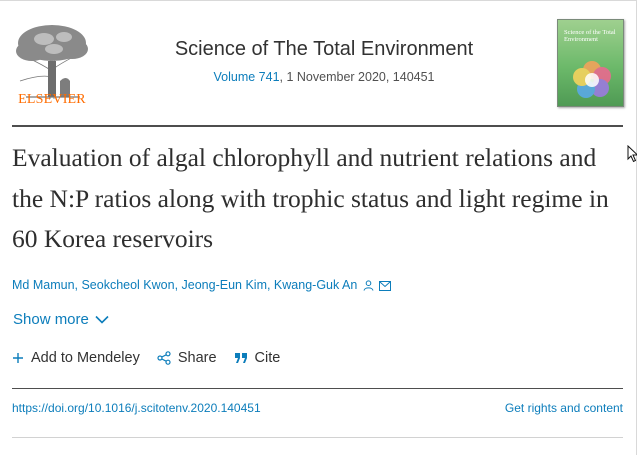 The image size is (637, 455). Describe the element at coordinates (317, 126) in the screenshot. I see `header-divider` at that location.